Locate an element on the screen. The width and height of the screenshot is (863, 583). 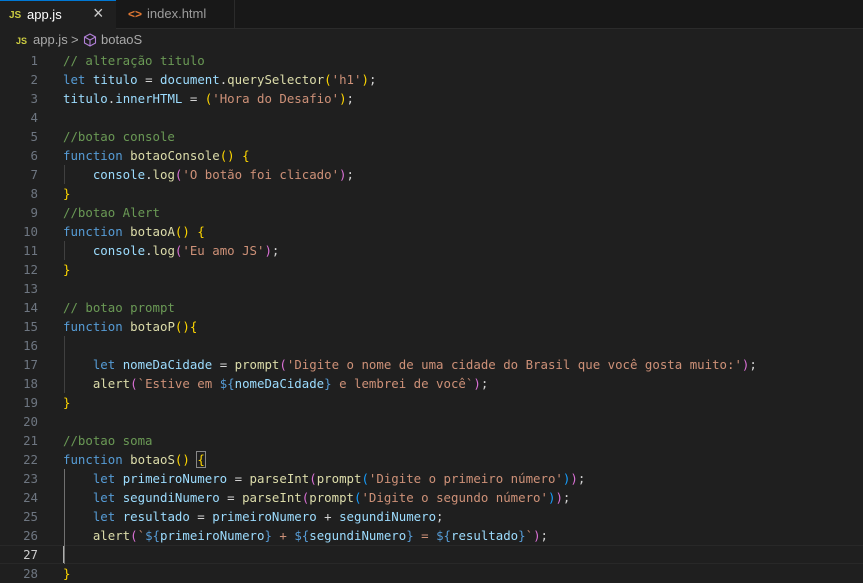
code-line: 14 // botao prompt is located at coordinates (431, 307).